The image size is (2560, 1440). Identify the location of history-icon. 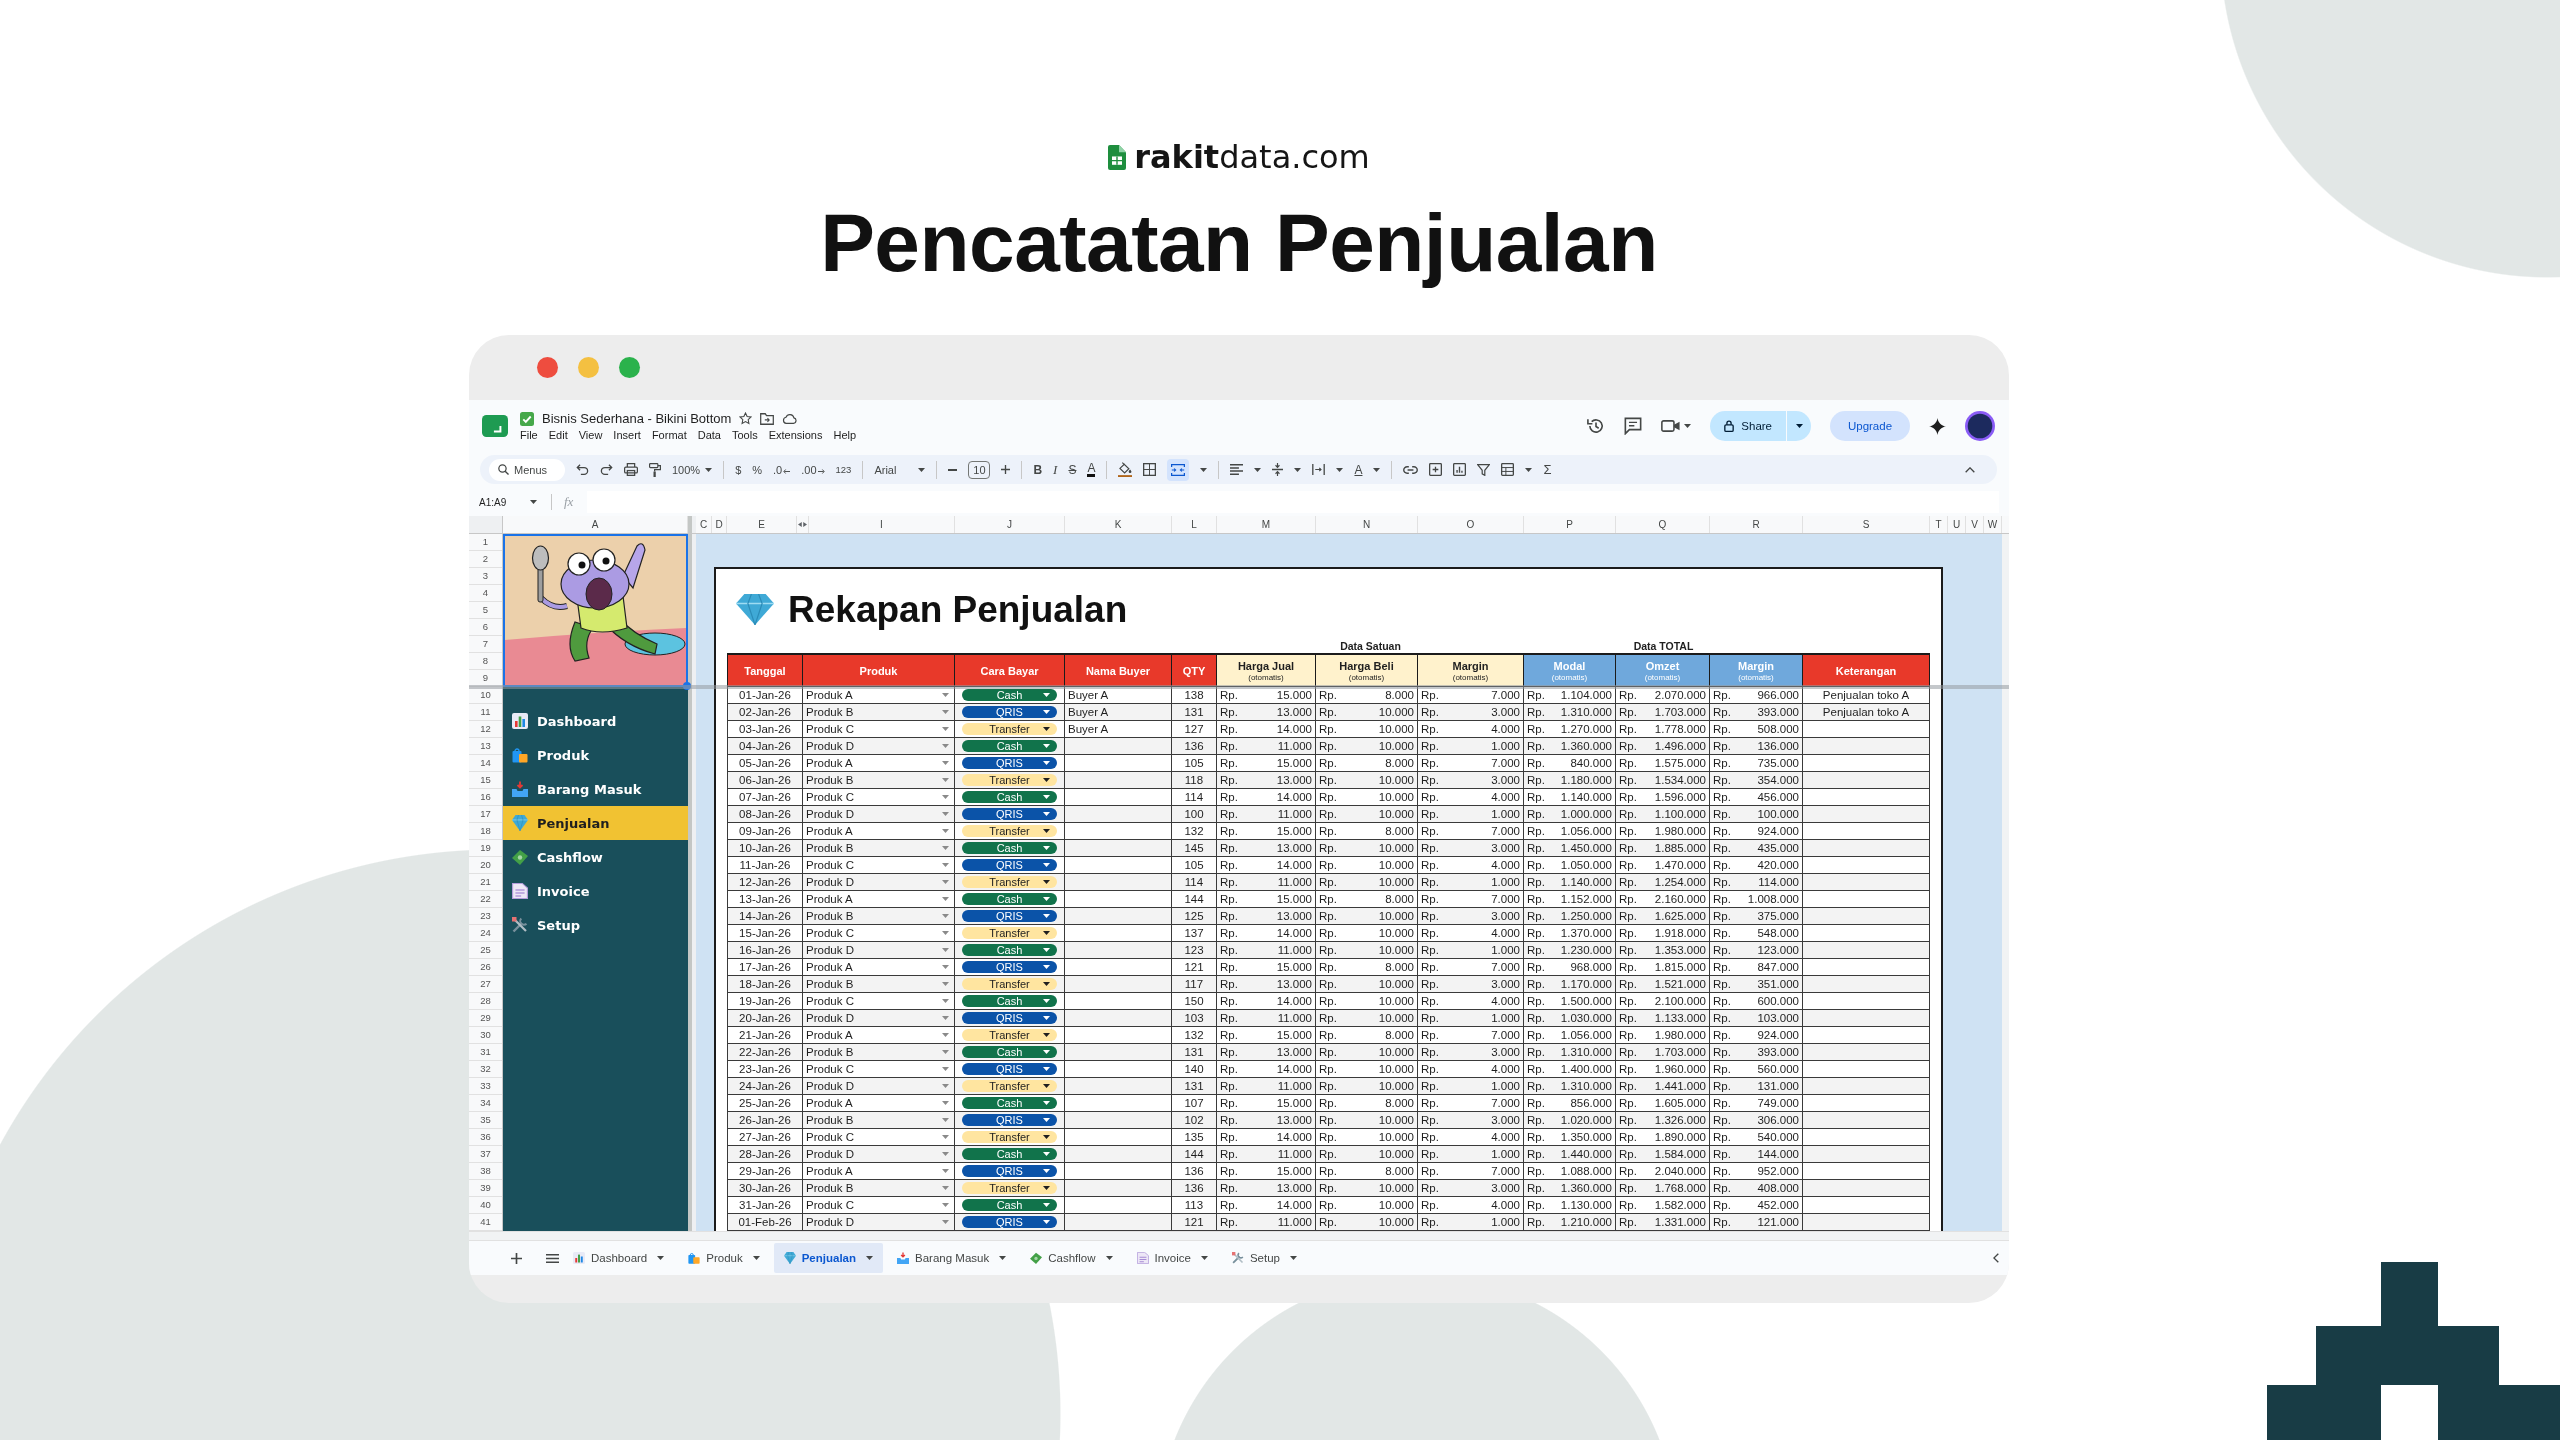
(1596, 426).